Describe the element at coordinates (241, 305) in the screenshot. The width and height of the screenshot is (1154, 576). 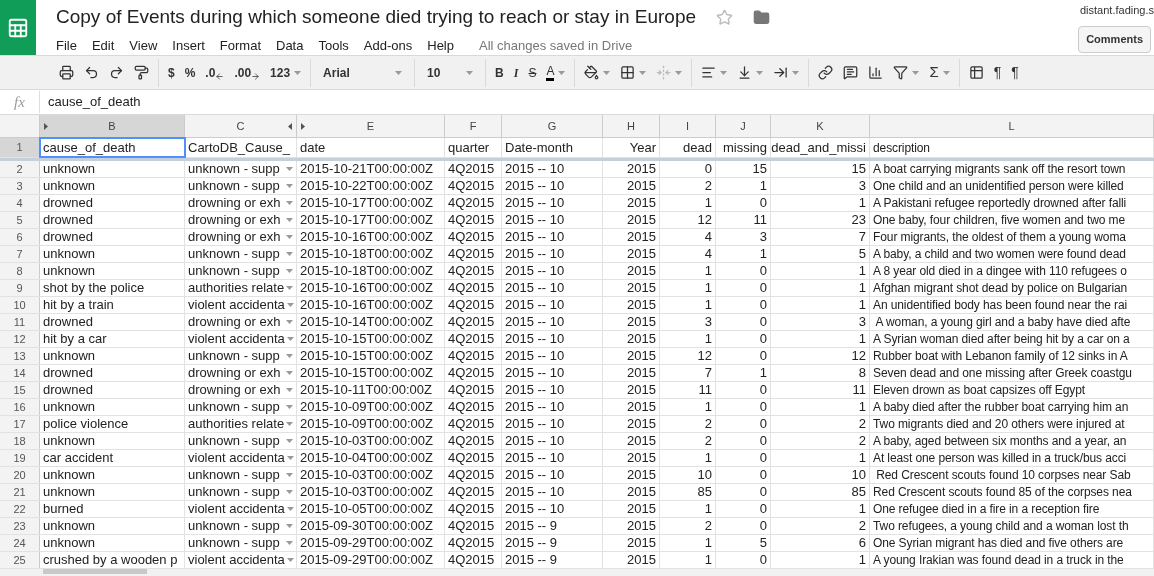
I see `table-cell: violent accidenta` at that location.